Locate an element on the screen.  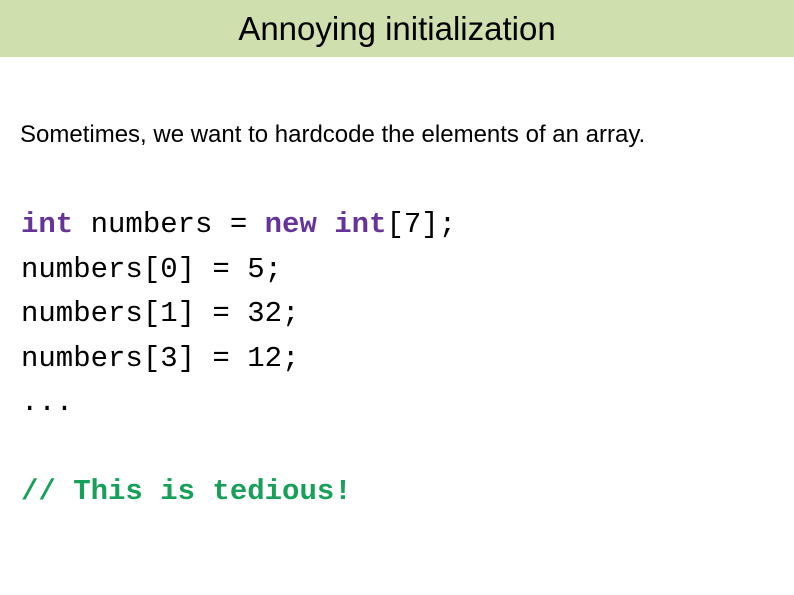
code-line: numbers[0] = 5; is located at coordinates (396, 270).